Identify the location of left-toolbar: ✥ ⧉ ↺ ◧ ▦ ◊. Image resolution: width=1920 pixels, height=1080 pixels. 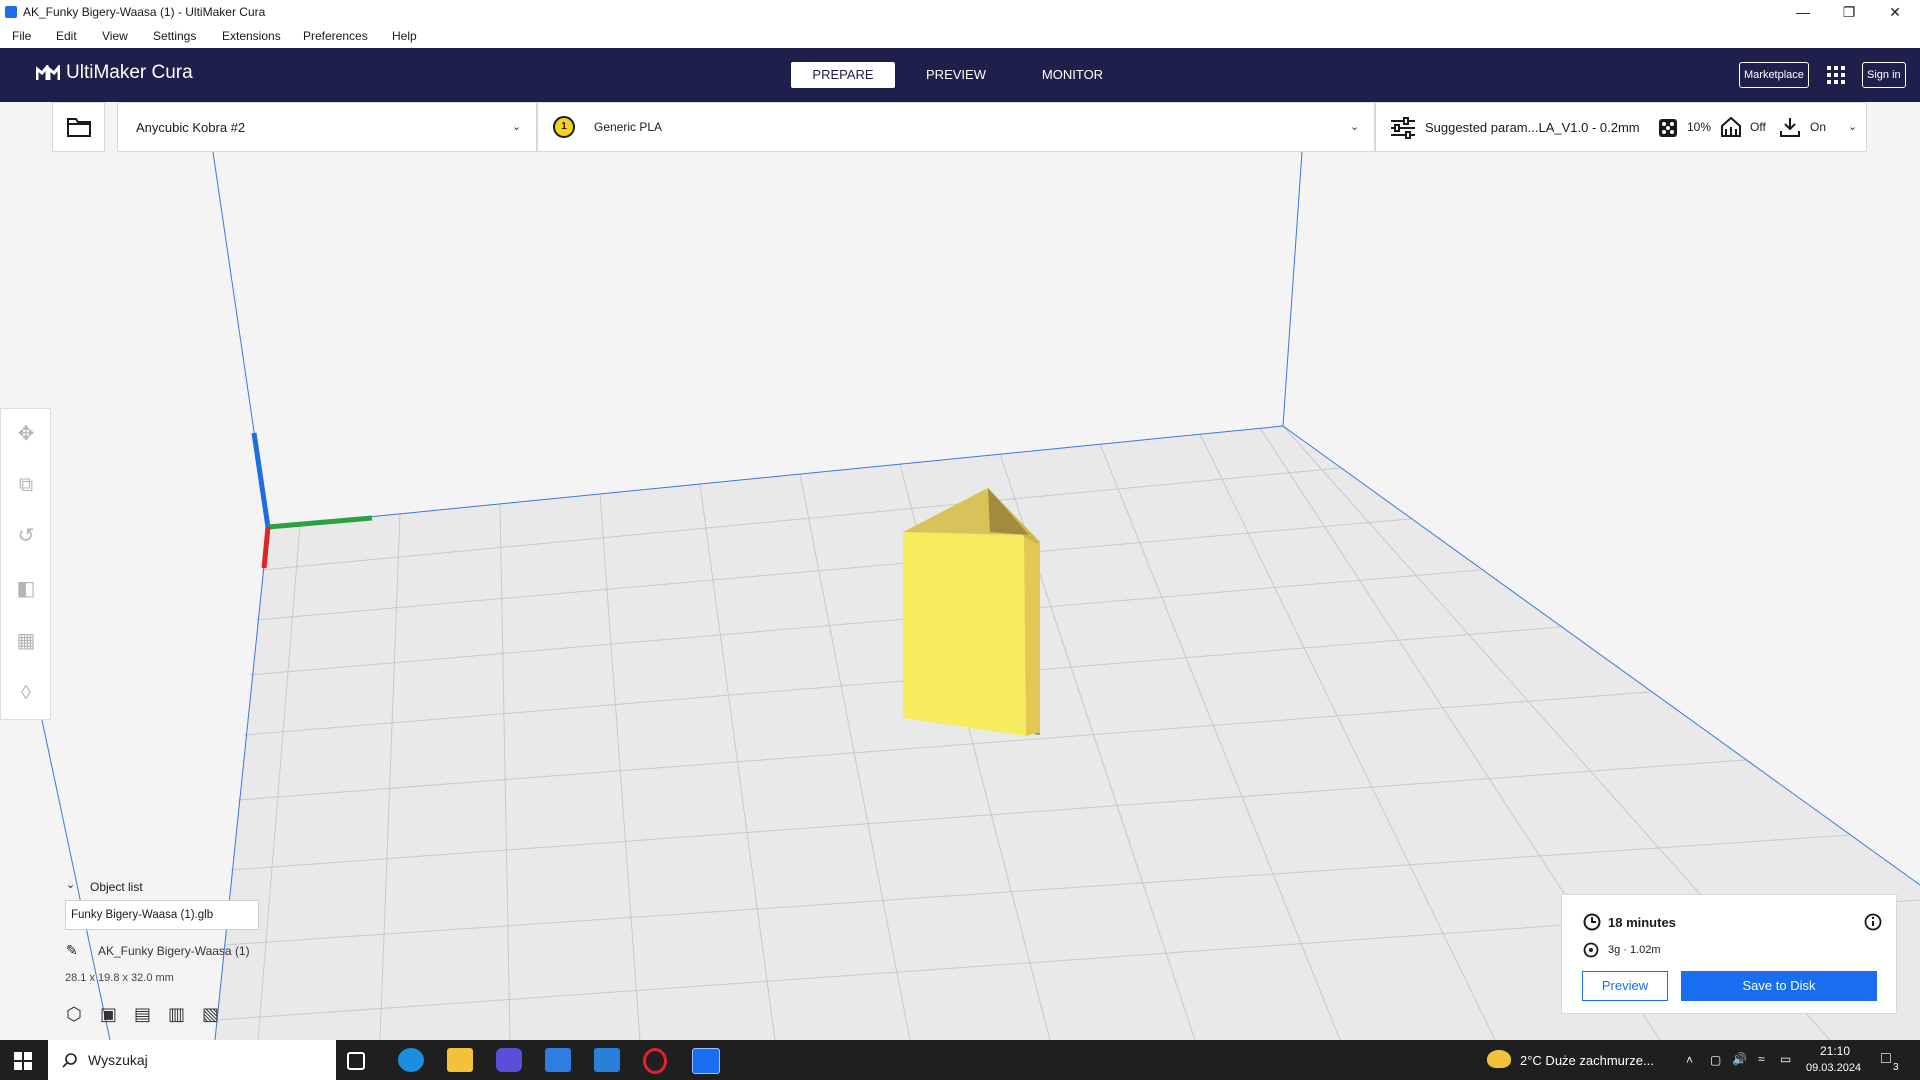
(25, 564).